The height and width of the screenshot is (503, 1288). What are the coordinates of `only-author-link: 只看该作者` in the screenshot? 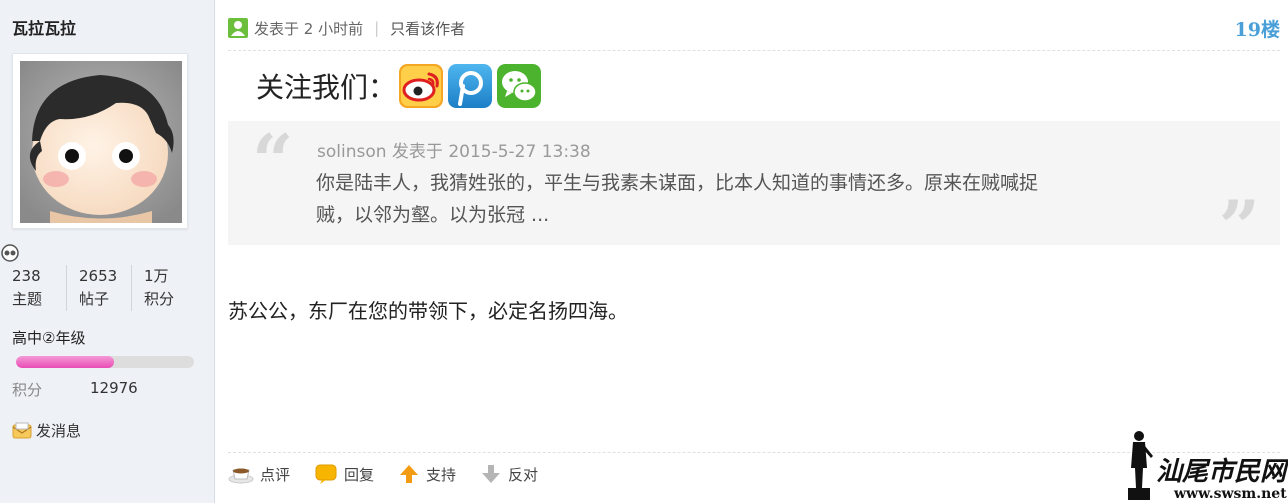 It's located at (427, 28).